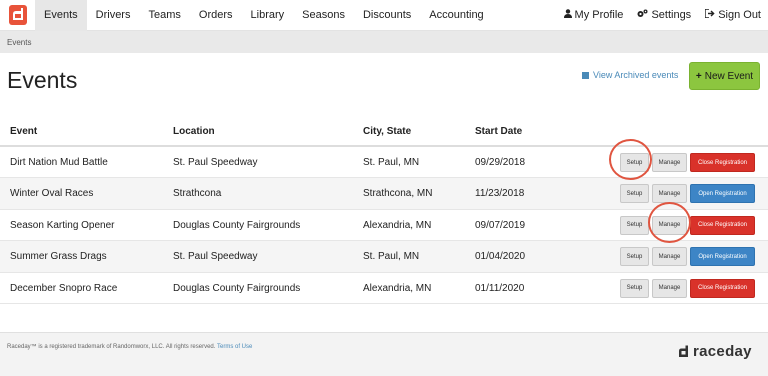  I want to click on column-header-start-date: Start Date, so click(499, 131).